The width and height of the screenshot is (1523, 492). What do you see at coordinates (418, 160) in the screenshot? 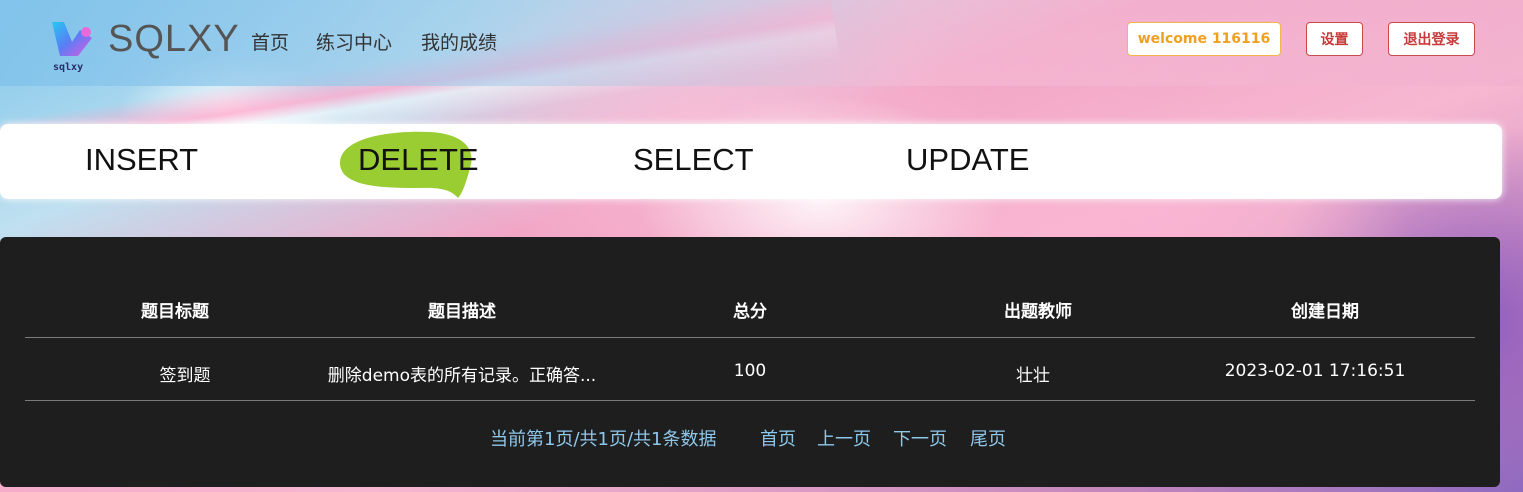
I see `tab-delete: DELETE` at bounding box center [418, 160].